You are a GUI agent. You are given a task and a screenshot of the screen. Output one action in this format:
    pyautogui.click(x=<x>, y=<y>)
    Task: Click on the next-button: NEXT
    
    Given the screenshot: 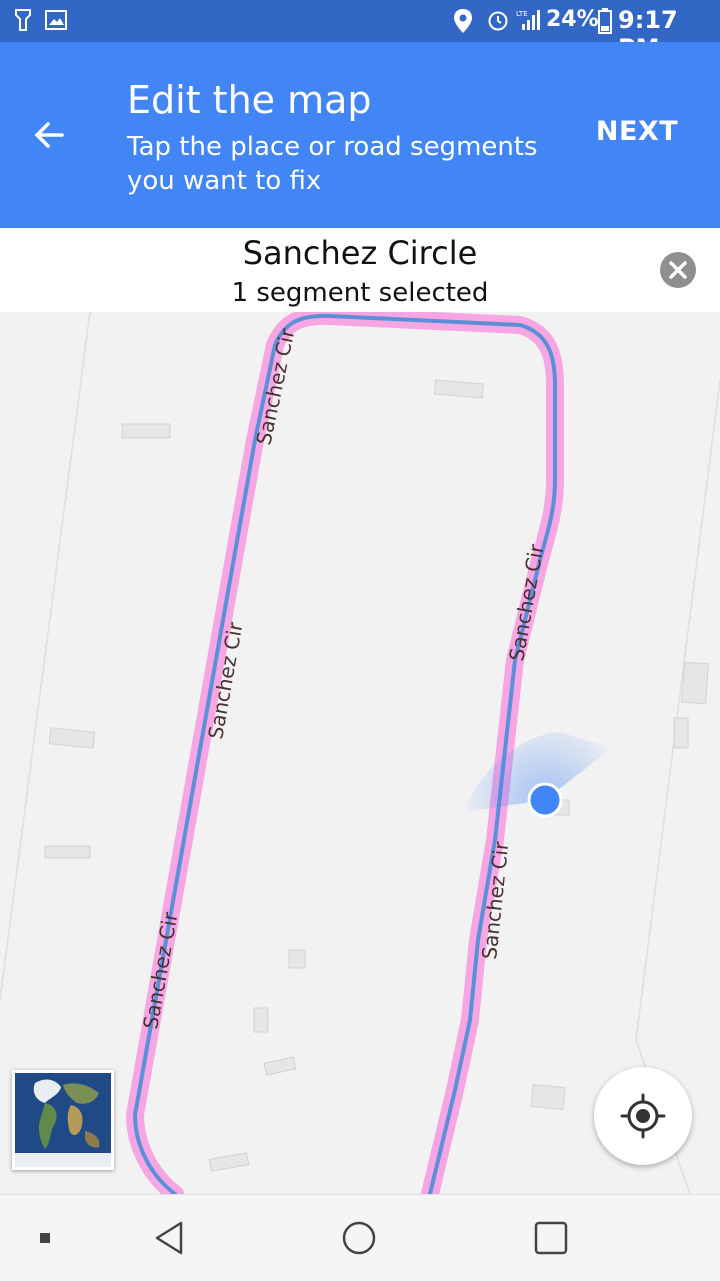 What is the action you would take?
    pyautogui.click(x=637, y=136)
    